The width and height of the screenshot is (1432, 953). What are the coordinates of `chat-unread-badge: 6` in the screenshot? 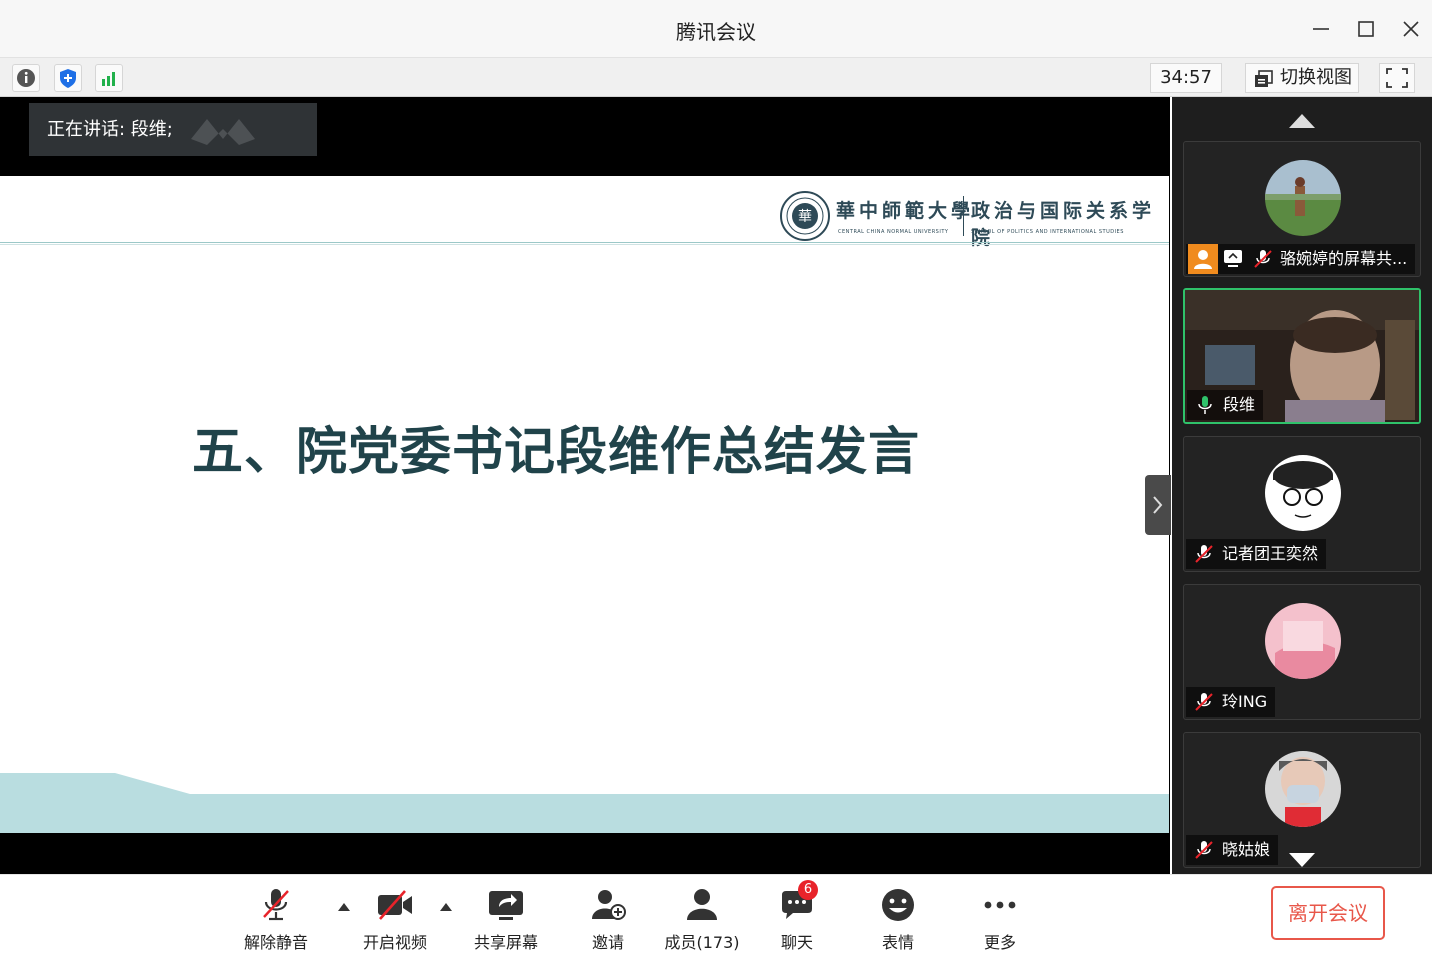 It's located at (808, 890).